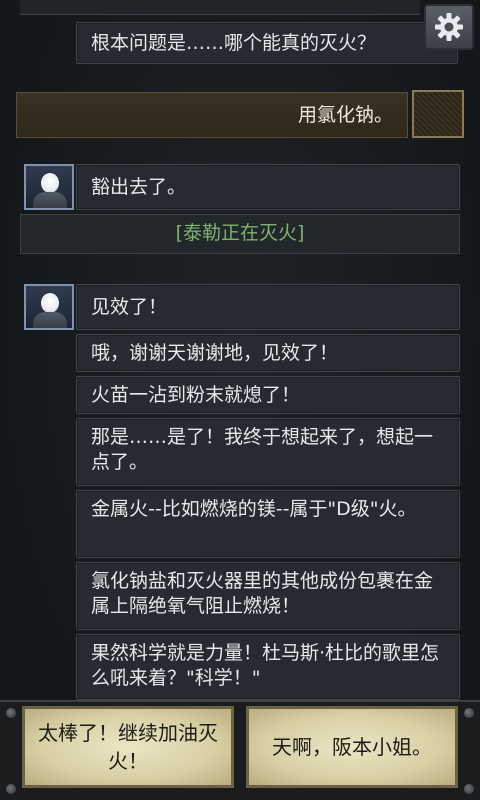 The height and width of the screenshot is (800, 480). I want to click on message-text: 果然科学就是力量！杜马斯·杜比的歌里怎么吼来着？"科学！", so click(265, 665).